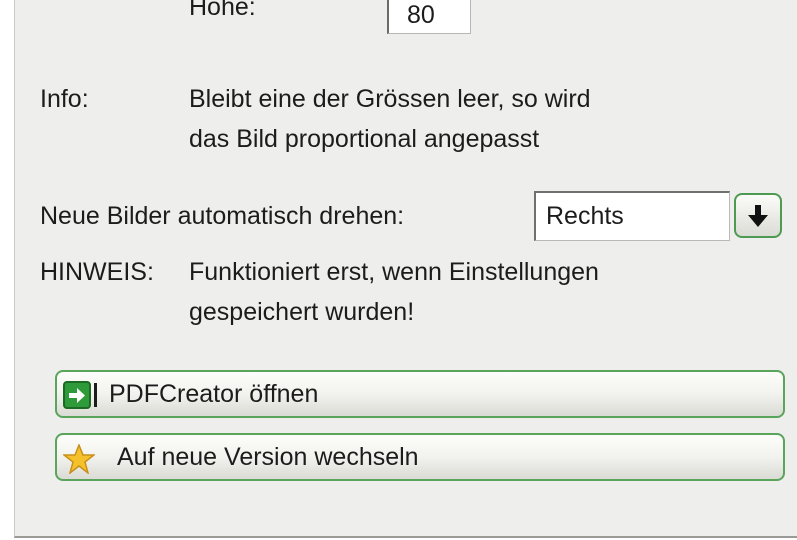 The width and height of the screenshot is (797, 540). I want to click on rotate-select-value: Rechts, so click(585, 216).